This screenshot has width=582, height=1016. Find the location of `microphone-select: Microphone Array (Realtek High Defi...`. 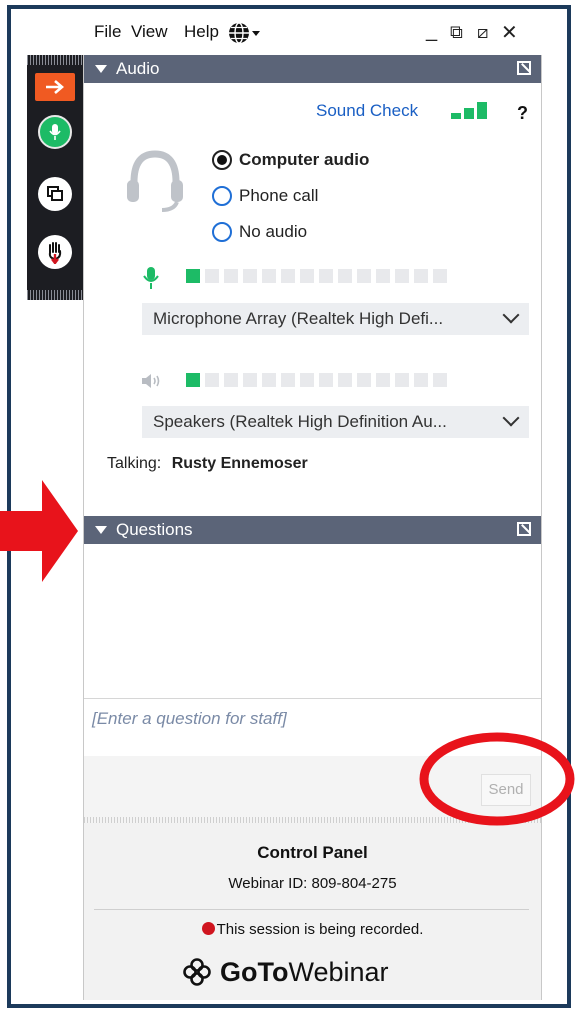

microphone-select: Microphone Array (Realtek High Defi... is located at coordinates (335, 319).